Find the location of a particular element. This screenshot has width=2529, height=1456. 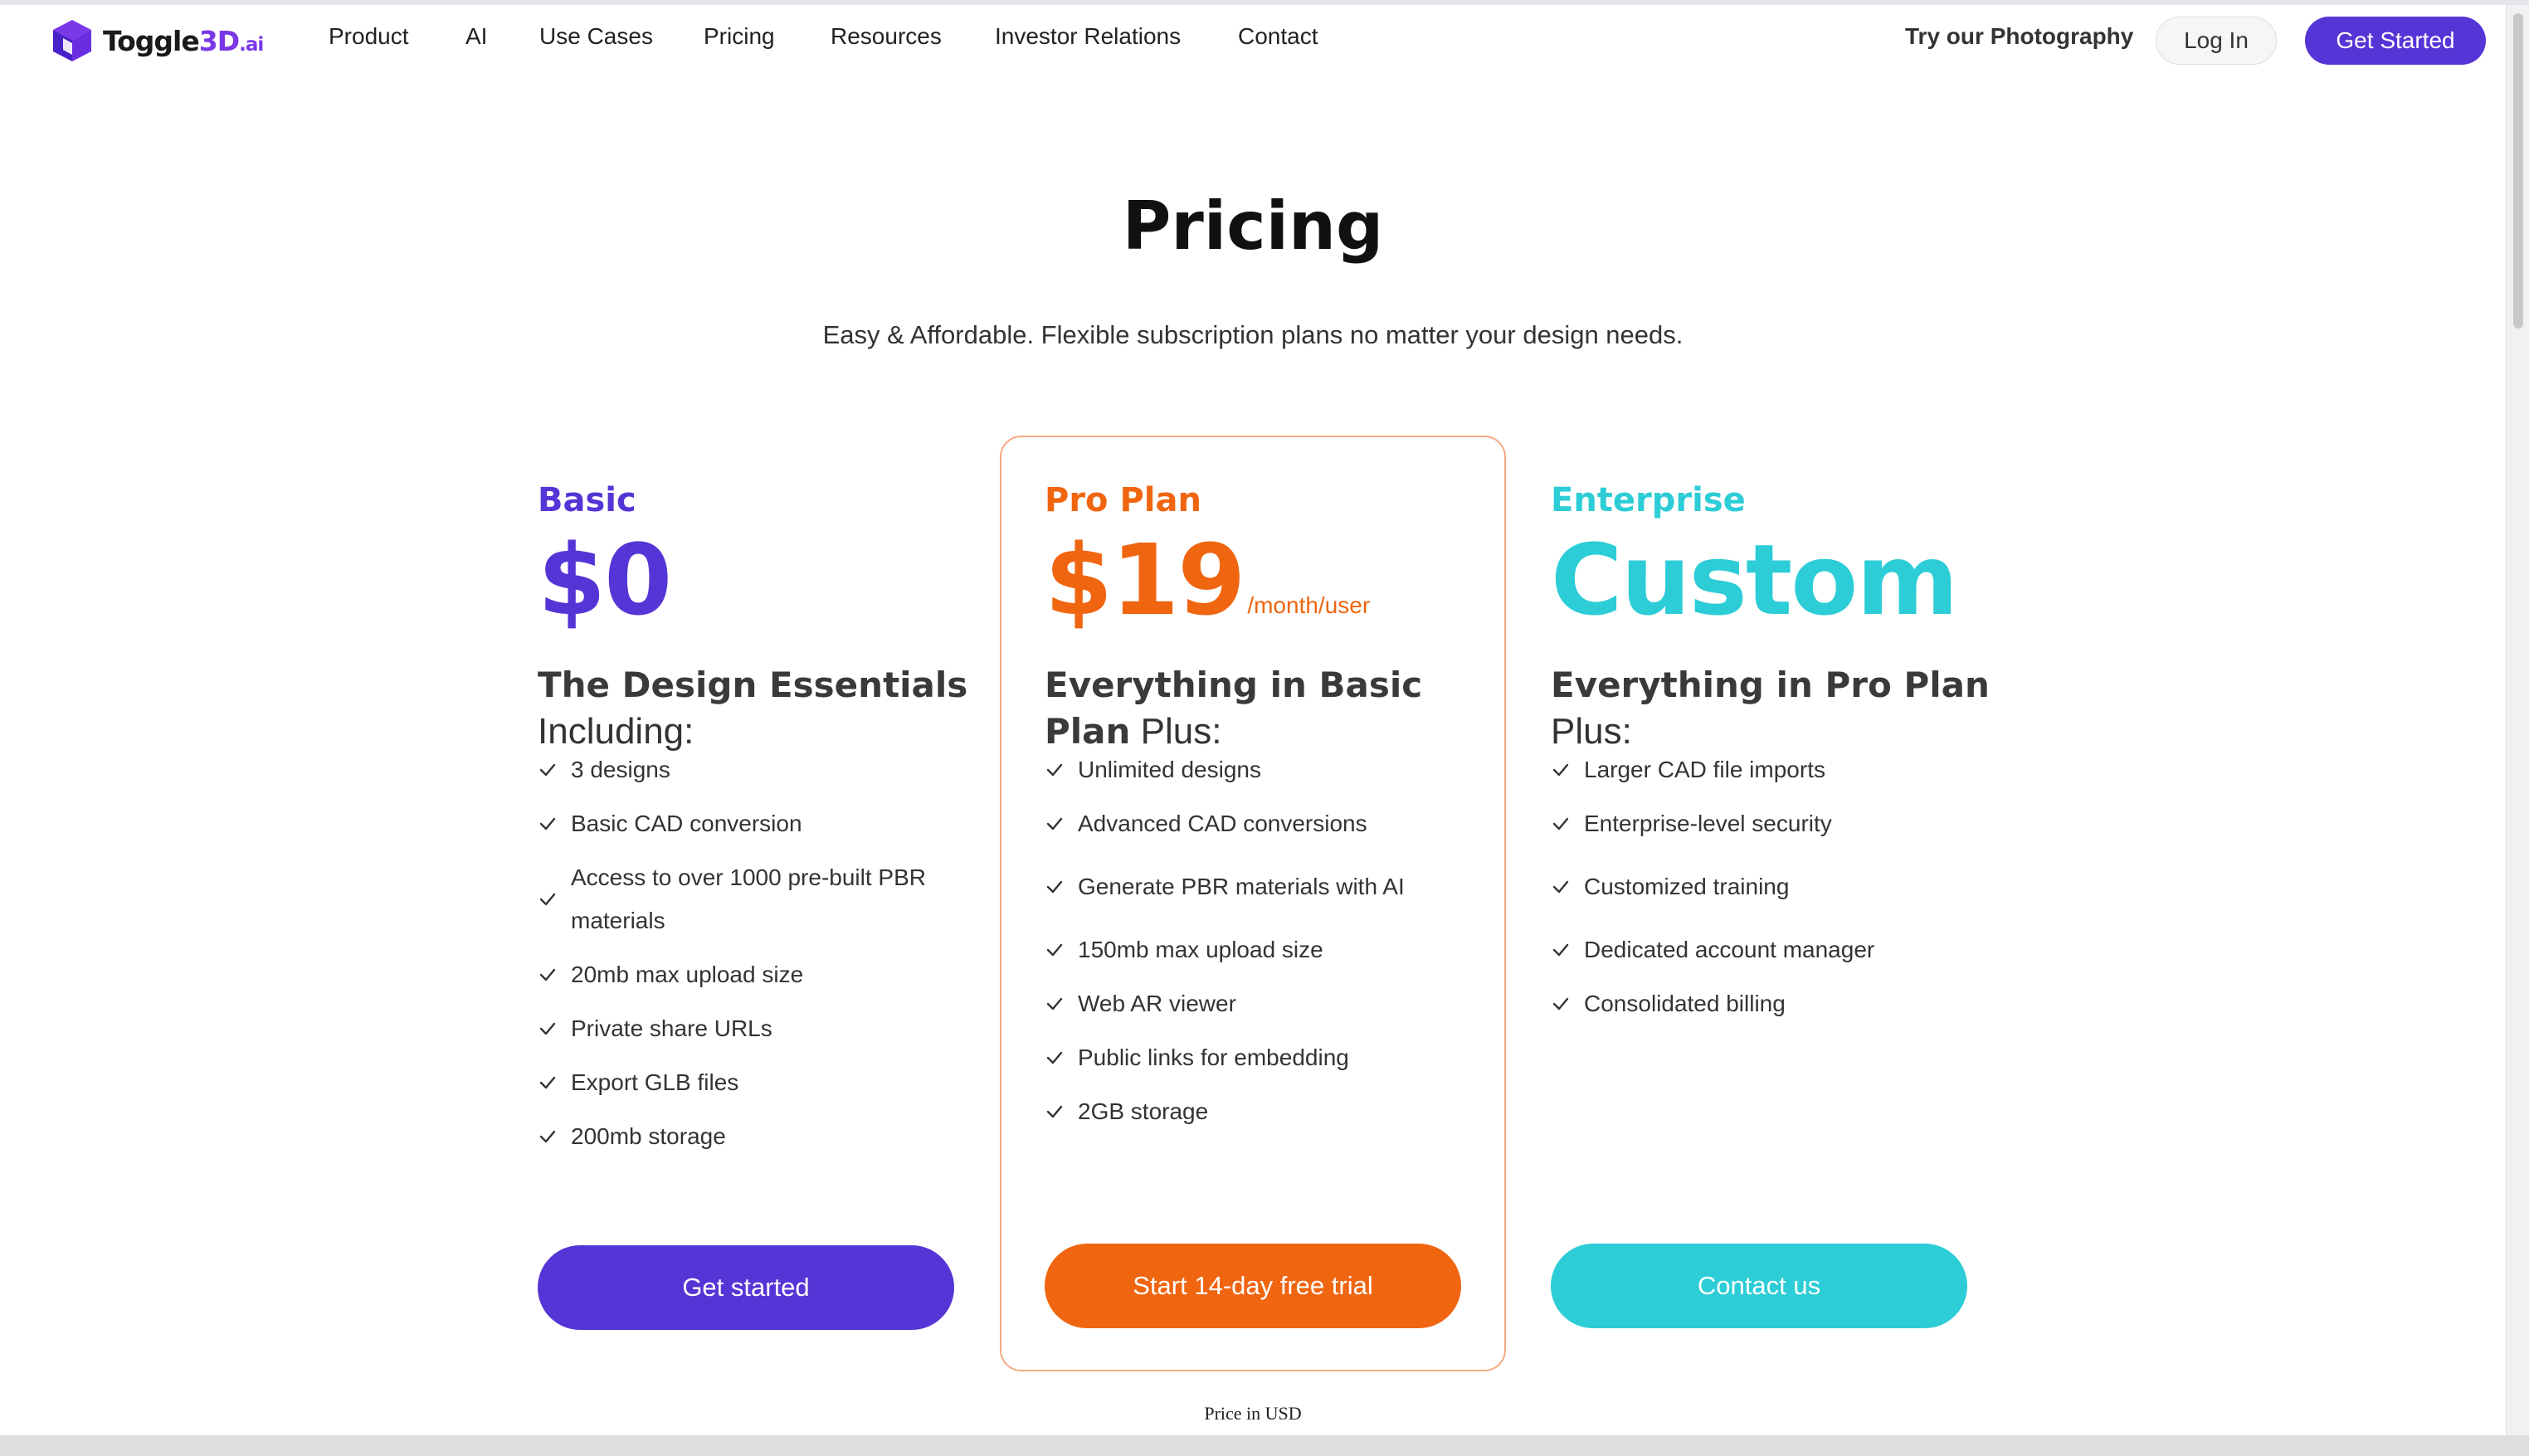

headline-bold: Everything in Basic Plan is located at coordinates (1234, 708).